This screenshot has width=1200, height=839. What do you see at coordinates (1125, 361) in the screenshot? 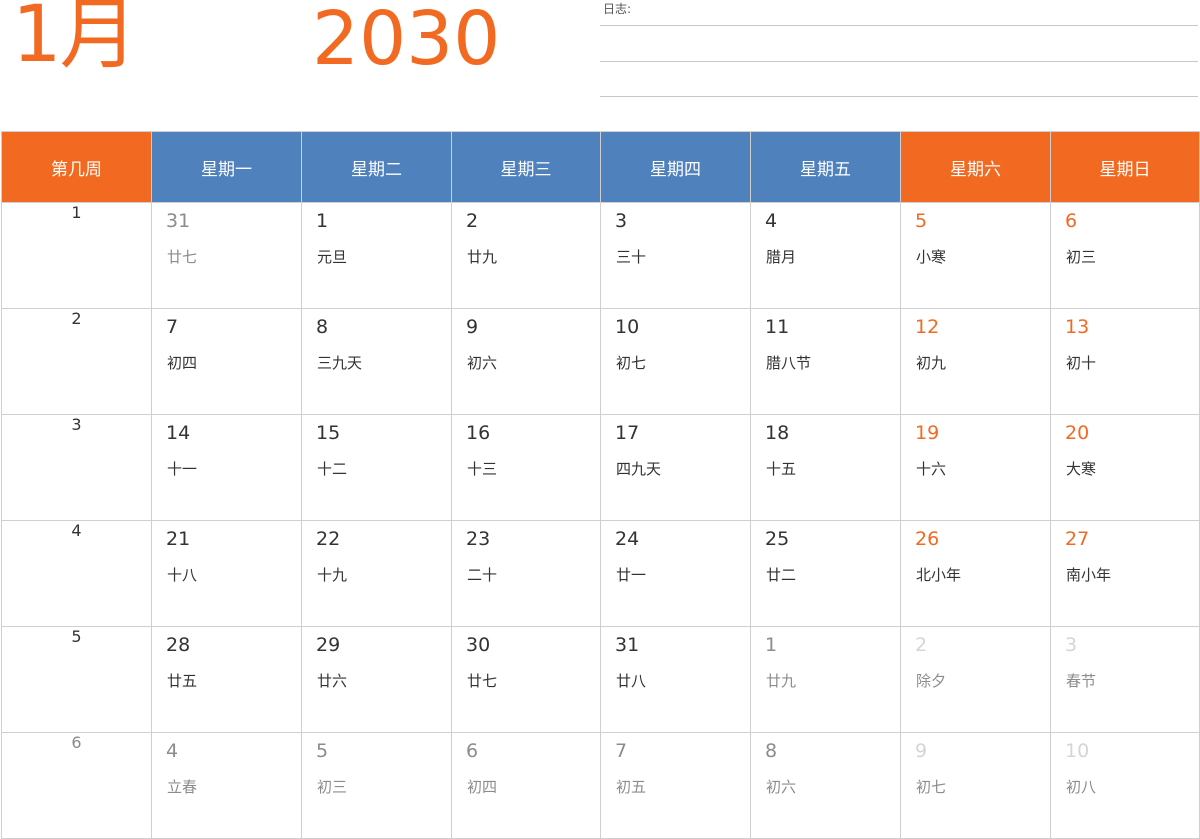
I see `day-cell: 13 初十` at bounding box center [1125, 361].